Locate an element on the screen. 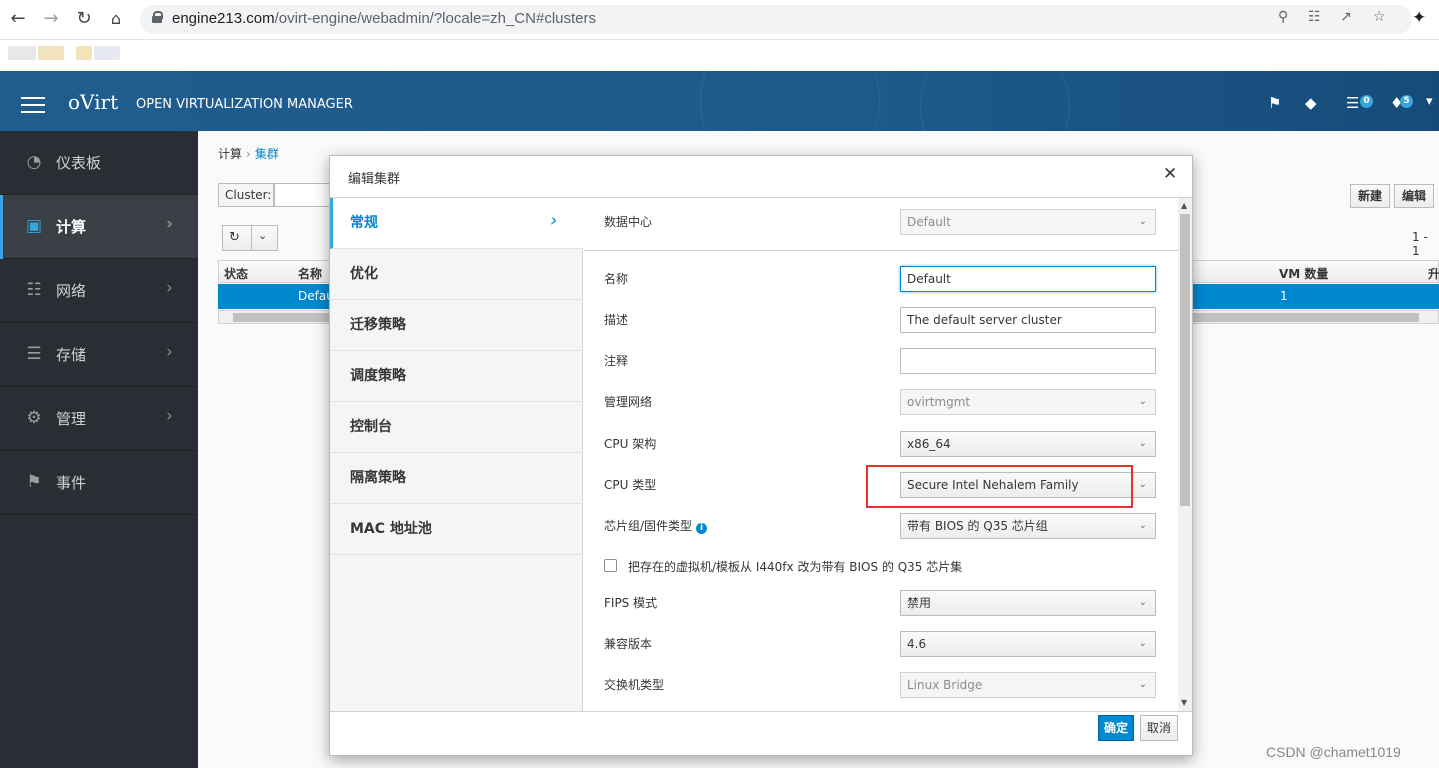 The height and width of the screenshot is (768, 1439). key-icon: ⚲ is located at coordinates (1283, 17).